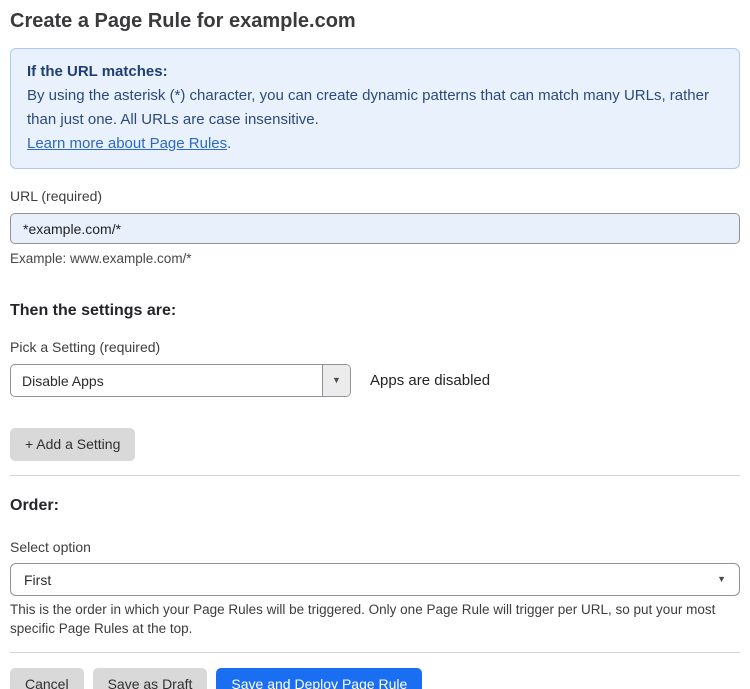 This screenshot has height=689, width=750. I want to click on order-select-label: Select option, so click(50, 547).